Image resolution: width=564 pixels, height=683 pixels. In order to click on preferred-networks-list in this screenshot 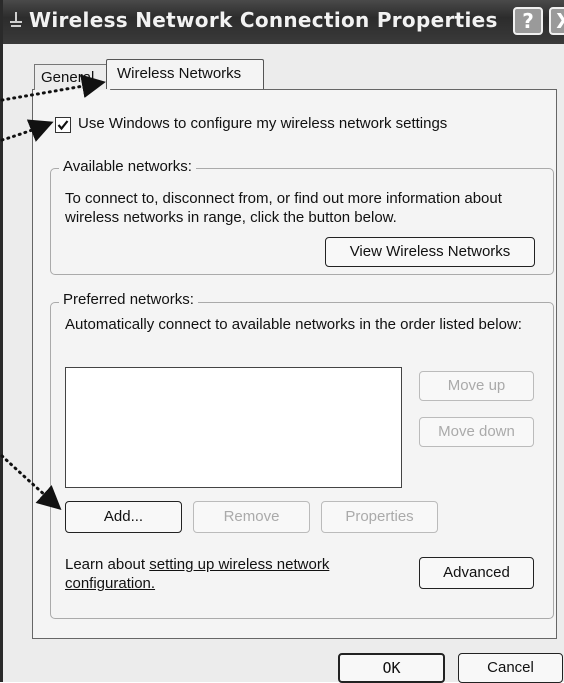, I will do `click(233, 427)`.